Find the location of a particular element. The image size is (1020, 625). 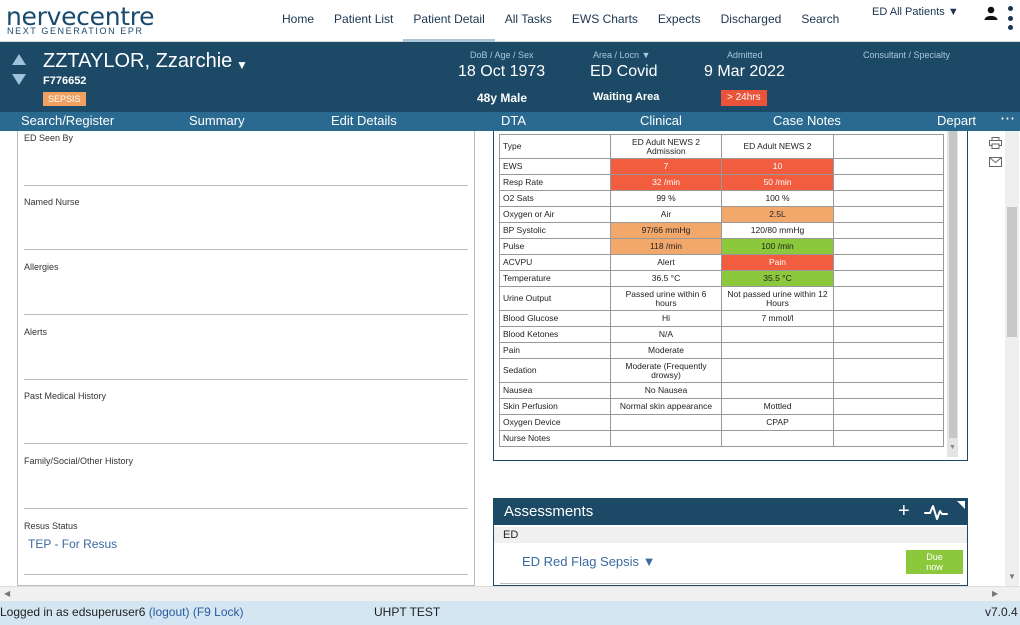

scroll-right-icon: ▶ is located at coordinates (995, 593).